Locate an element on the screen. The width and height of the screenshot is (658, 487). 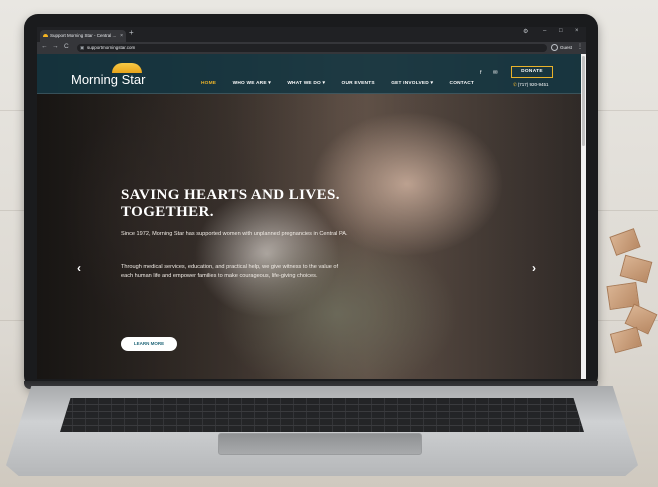
browser-menu-icon: ⋮ is located at coordinates (580, 46).